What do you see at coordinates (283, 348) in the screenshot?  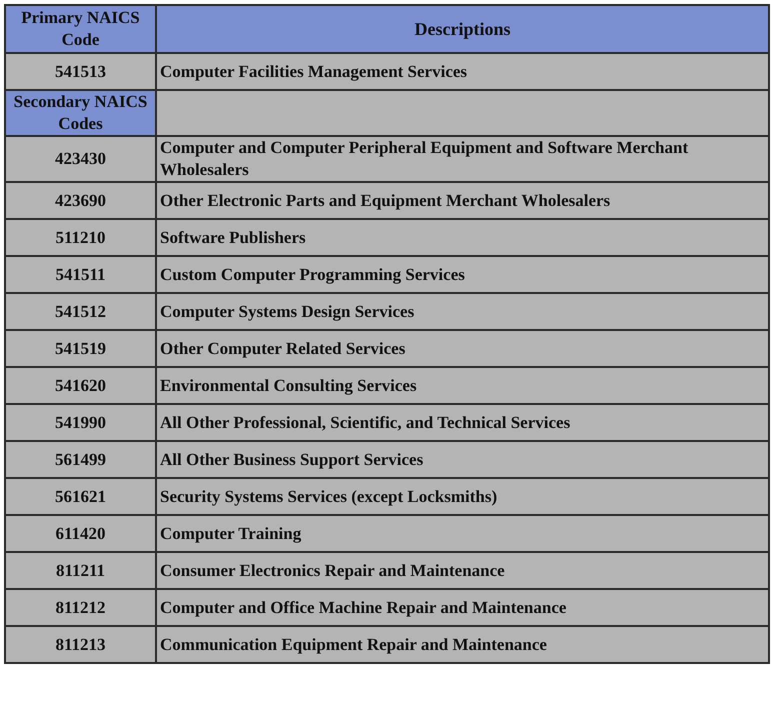 I see `description-cell: Other Computer Related Services` at bounding box center [283, 348].